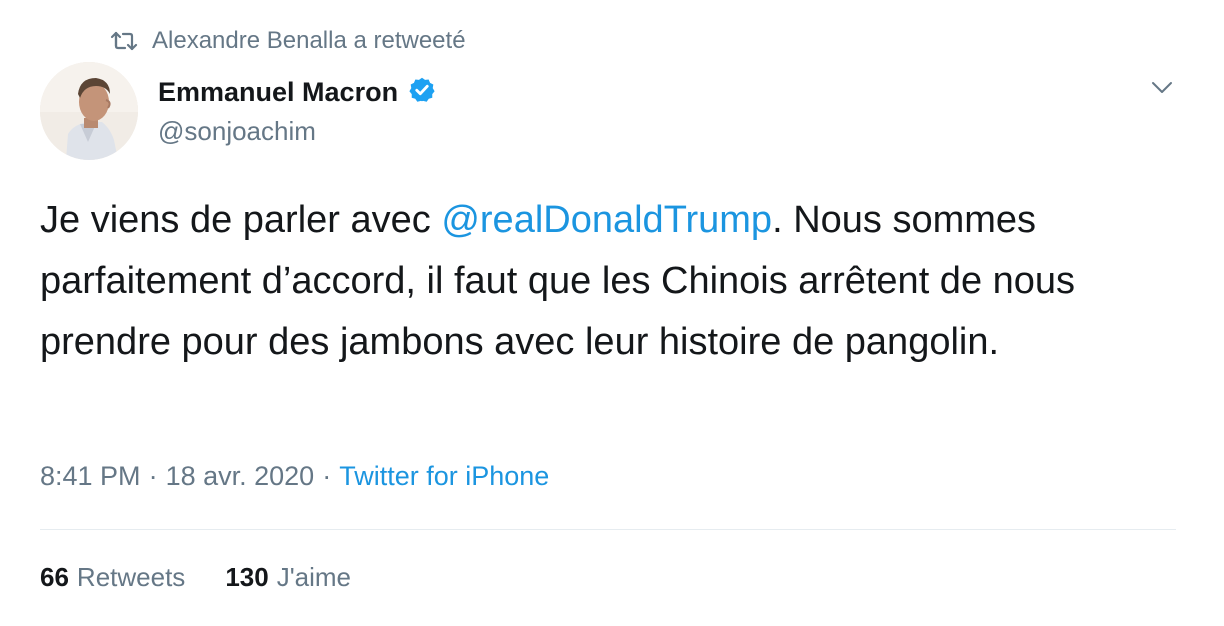  What do you see at coordinates (89, 111) in the screenshot?
I see `avatar` at bounding box center [89, 111].